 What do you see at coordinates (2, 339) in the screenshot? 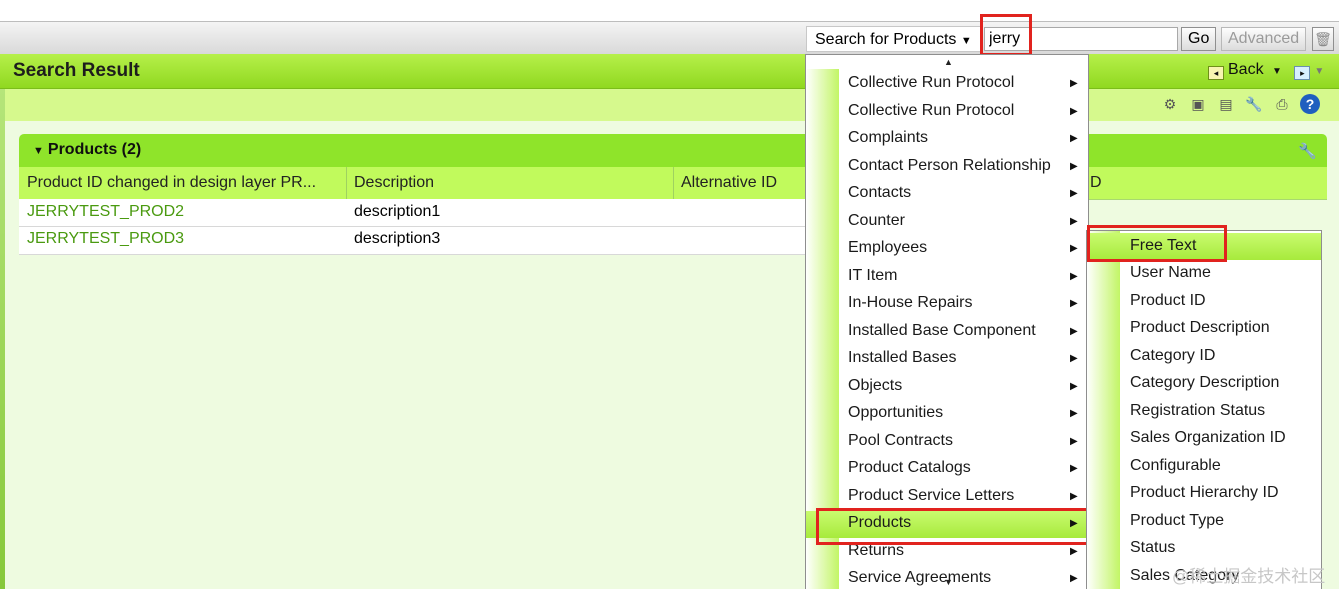
I see `left-edge-strip` at bounding box center [2, 339].